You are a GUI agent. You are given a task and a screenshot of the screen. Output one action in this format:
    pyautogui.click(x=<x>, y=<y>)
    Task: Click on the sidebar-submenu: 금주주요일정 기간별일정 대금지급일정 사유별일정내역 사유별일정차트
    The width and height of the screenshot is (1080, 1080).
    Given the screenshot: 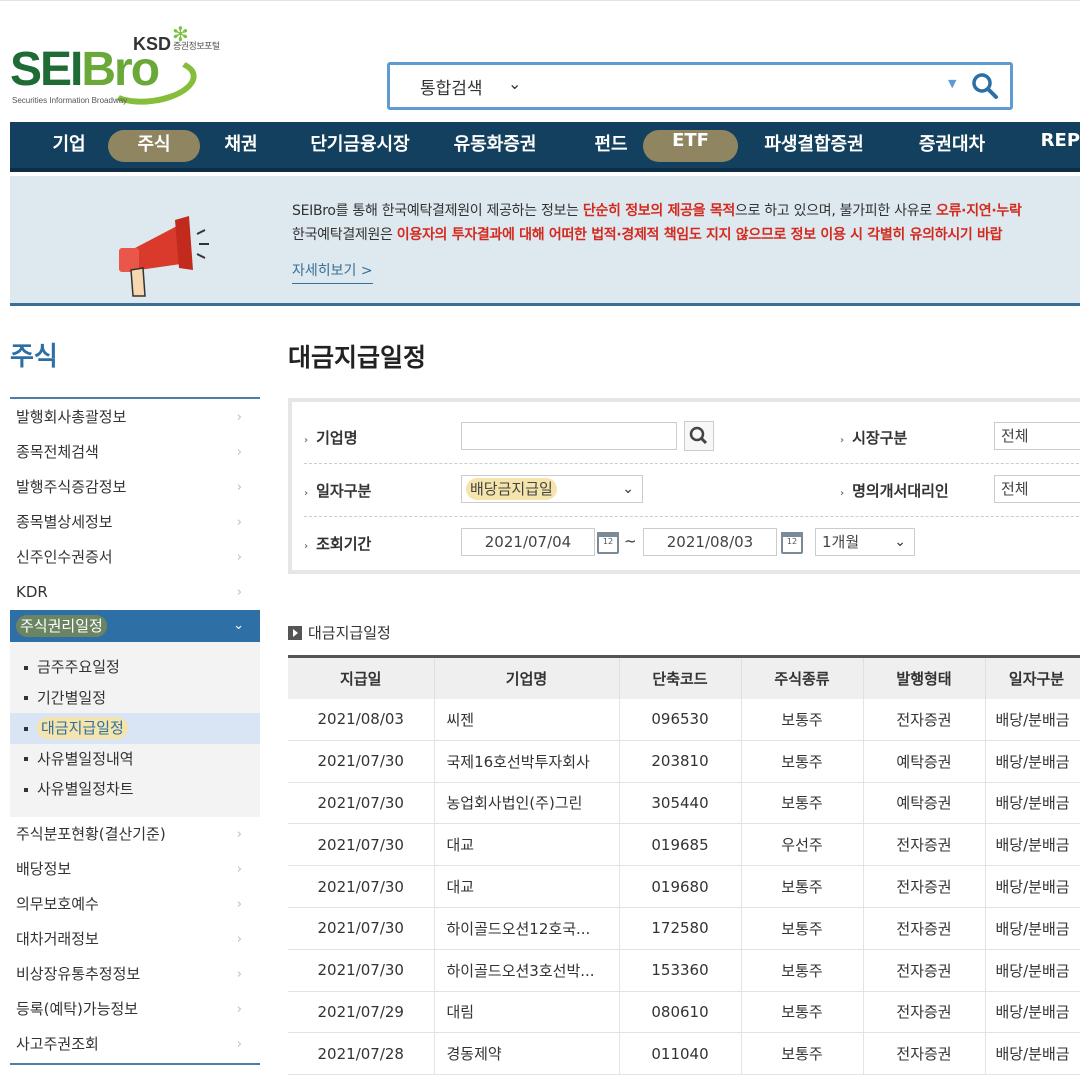 What is the action you would take?
    pyautogui.click(x=135, y=729)
    